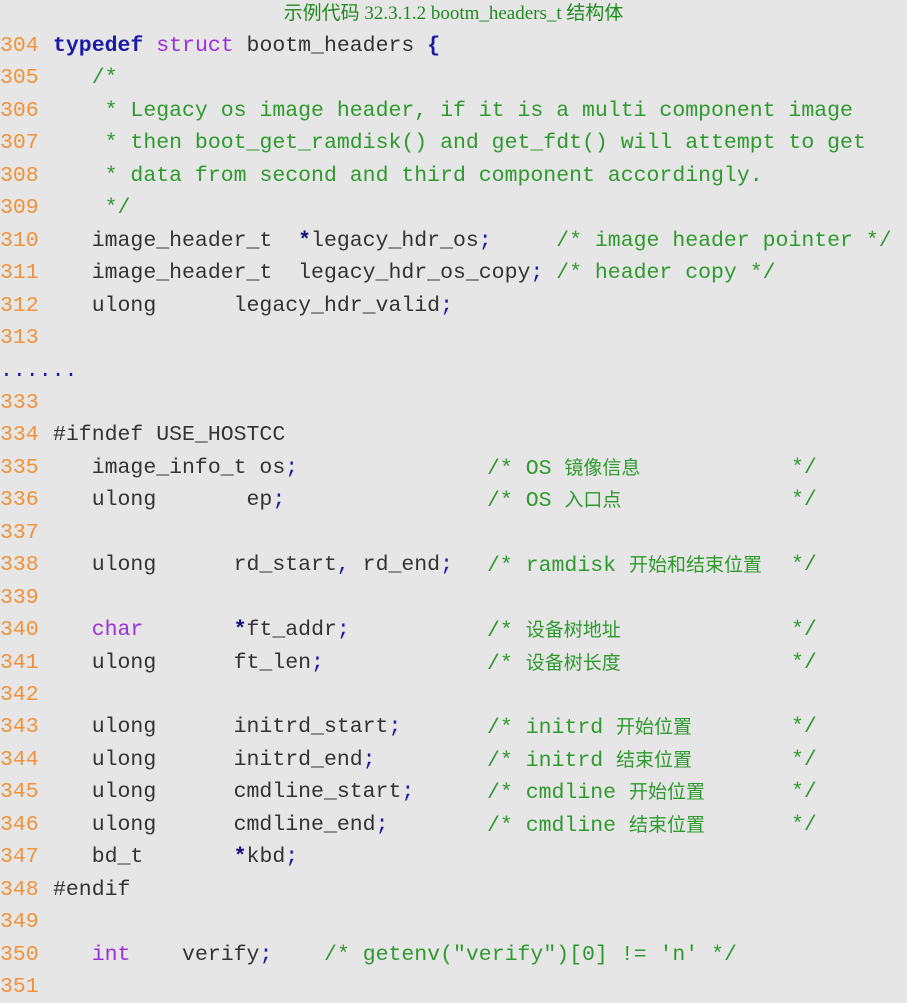 This screenshot has width=907, height=1003. Describe the element at coordinates (453, 46) in the screenshot. I see `code-line: 304 typedef struct bootm_headers {` at that location.